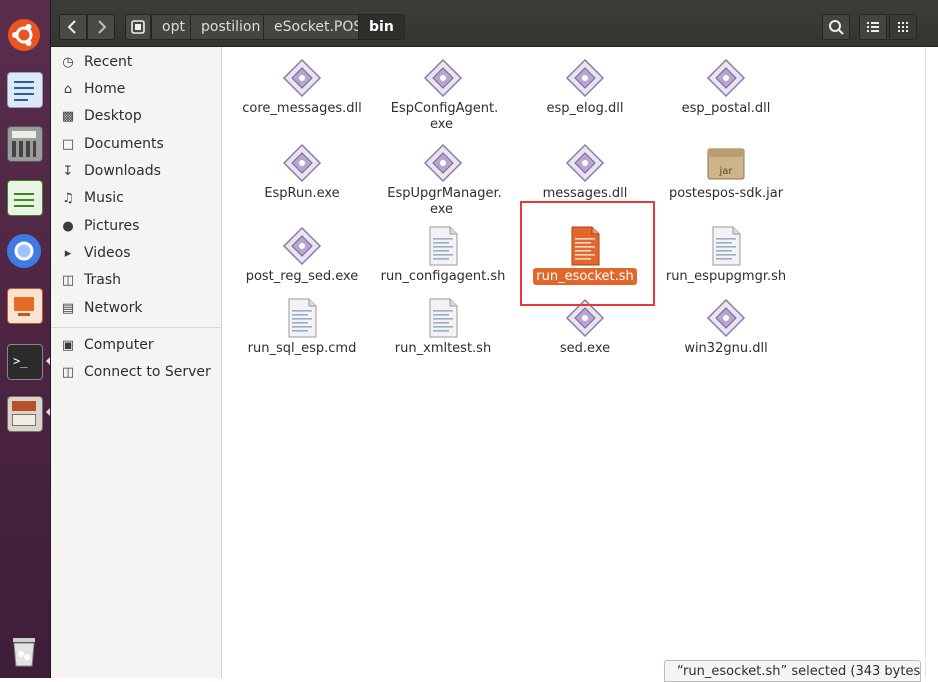  I want to click on file-name: core_messages.dll, so click(302, 108).